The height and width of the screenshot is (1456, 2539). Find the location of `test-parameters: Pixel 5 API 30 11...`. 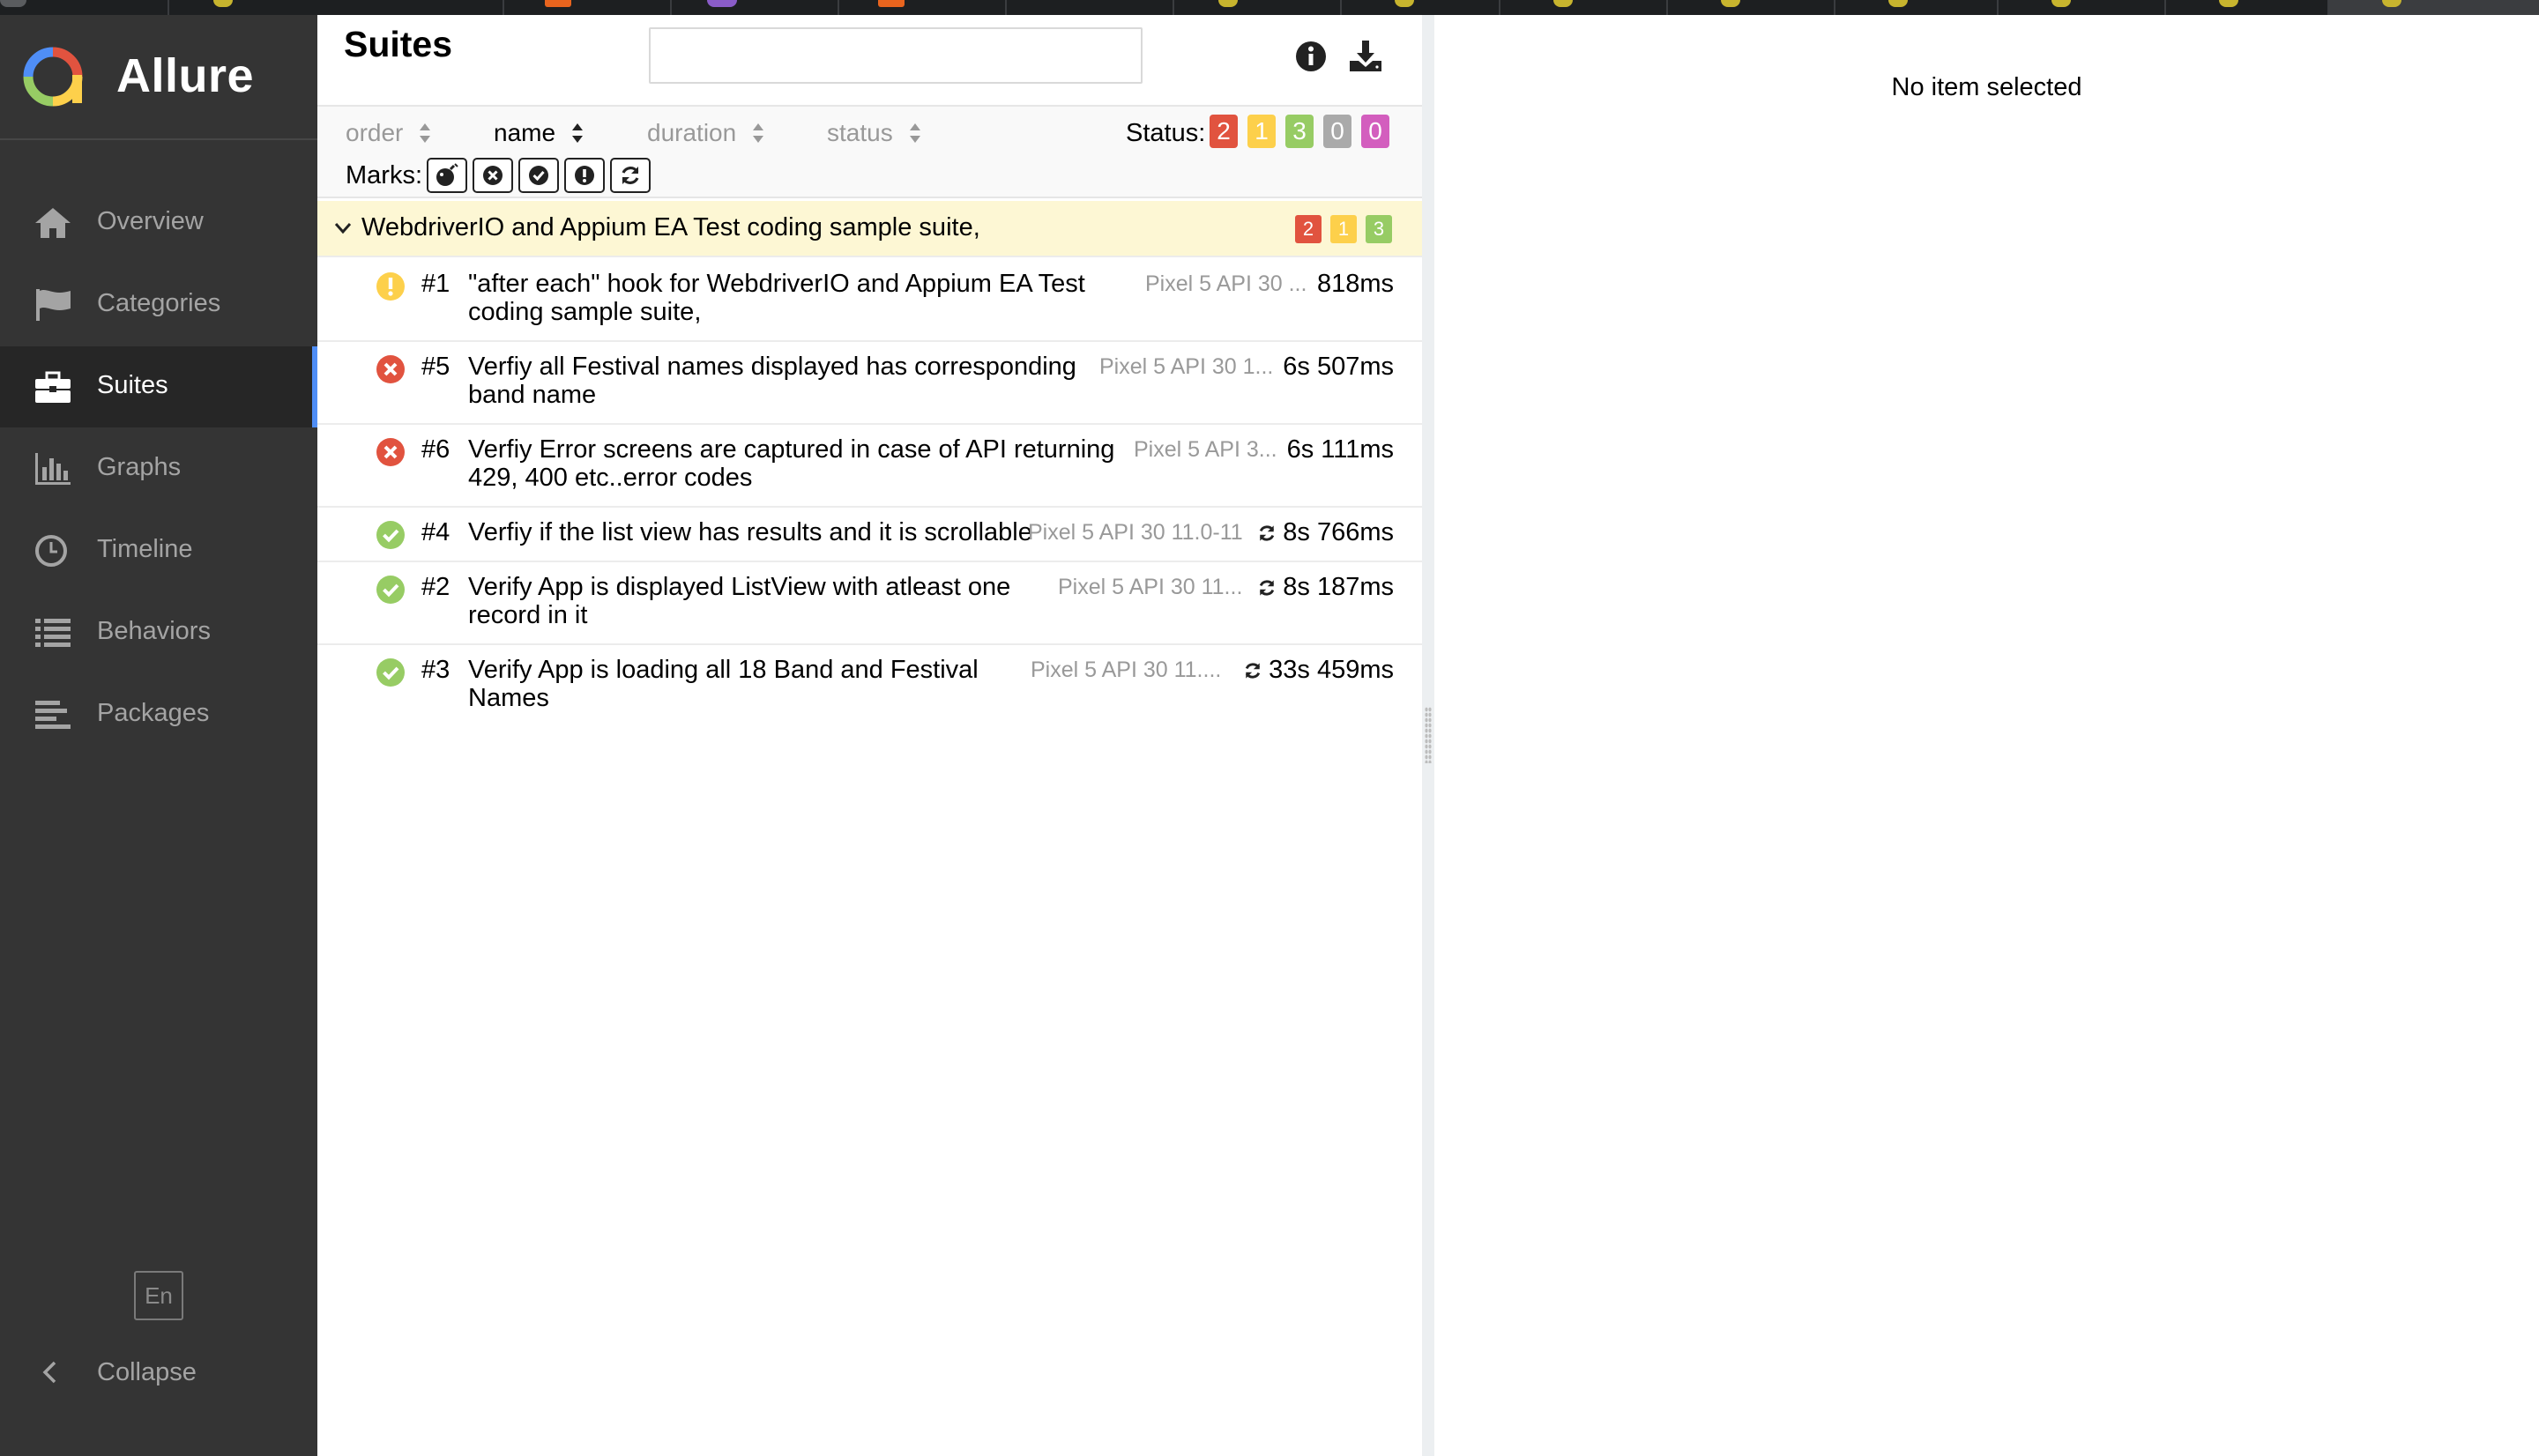

test-parameters: Pixel 5 API 30 11... is located at coordinates (1150, 587).